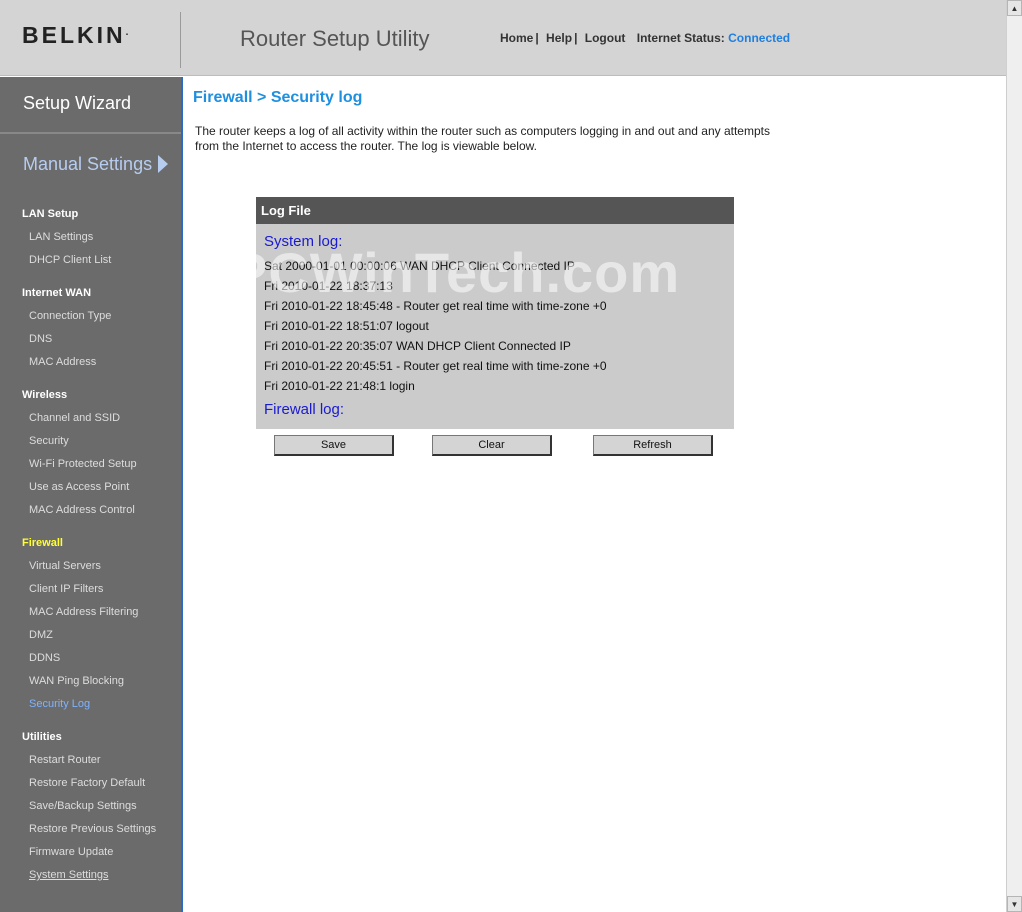 The height and width of the screenshot is (912, 1022). I want to click on internet-status-value: Connected, so click(759, 38).